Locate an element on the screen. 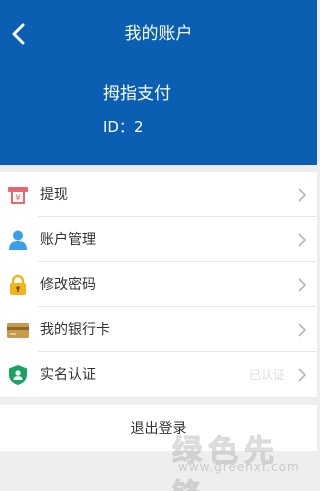 This screenshot has width=320, height=491. menu-item-label: 修改密码 is located at coordinates (68, 284).